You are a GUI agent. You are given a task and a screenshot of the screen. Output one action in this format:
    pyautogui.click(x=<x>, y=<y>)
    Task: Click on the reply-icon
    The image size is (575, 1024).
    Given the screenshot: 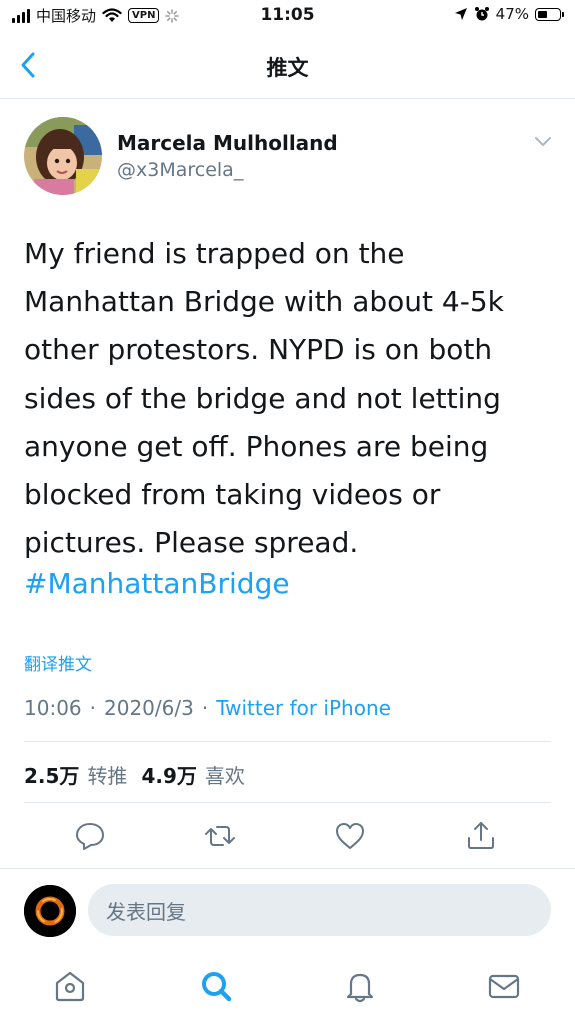 What is the action you would take?
    pyautogui.click(x=90, y=836)
    